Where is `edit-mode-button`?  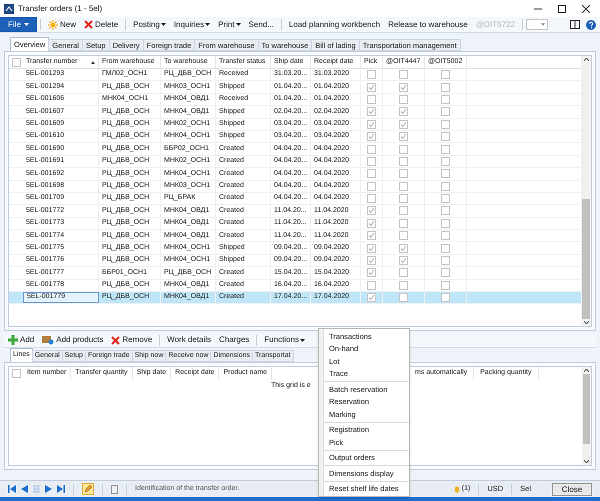
edit-mode-button is located at coordinates (88, 489).